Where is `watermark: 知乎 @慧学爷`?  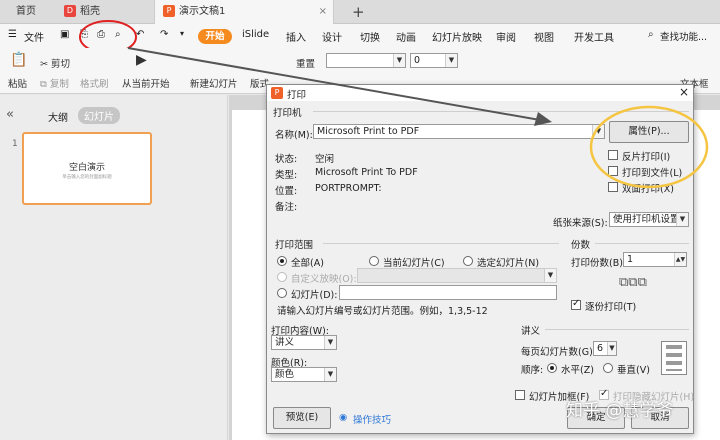
watermark: 知乎 @慧学爷 is located at coordinates (620, 411).